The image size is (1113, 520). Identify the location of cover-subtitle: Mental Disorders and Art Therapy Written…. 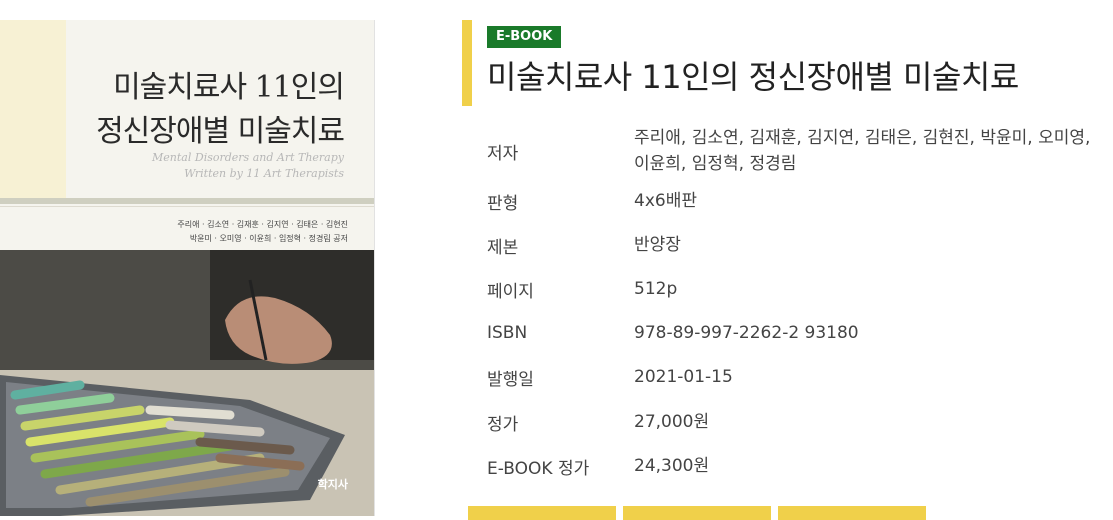
(248, 166).